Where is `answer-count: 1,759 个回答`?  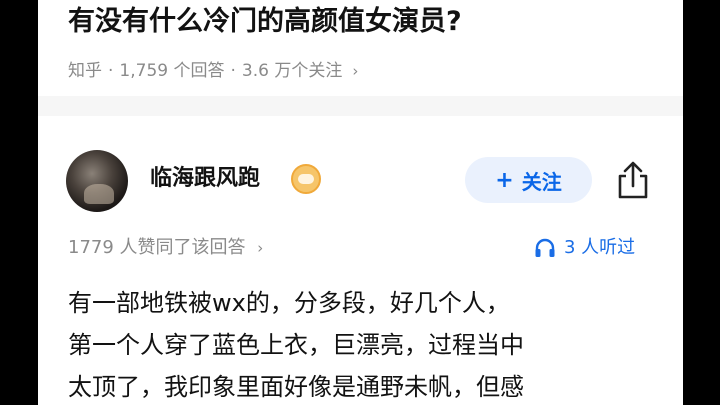 answer-count: 1,759 个回答 is located at coordinates (172, 71).